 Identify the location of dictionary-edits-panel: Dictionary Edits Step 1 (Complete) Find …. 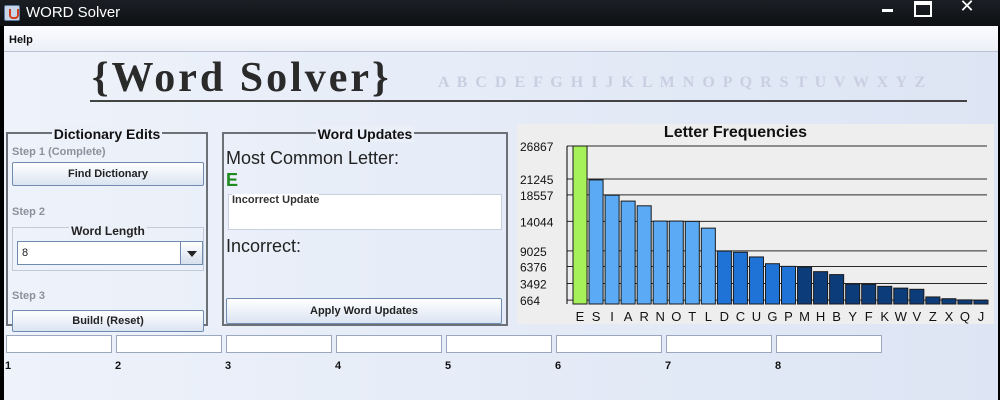
(107, 229).